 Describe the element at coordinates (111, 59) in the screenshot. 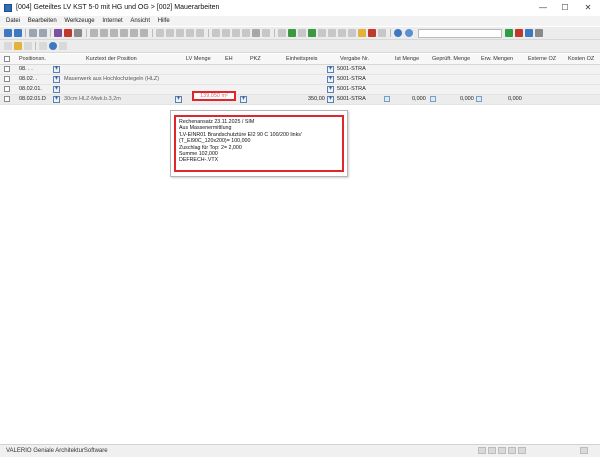

I see `col-kurztext: Kurztext der Position` at that location.